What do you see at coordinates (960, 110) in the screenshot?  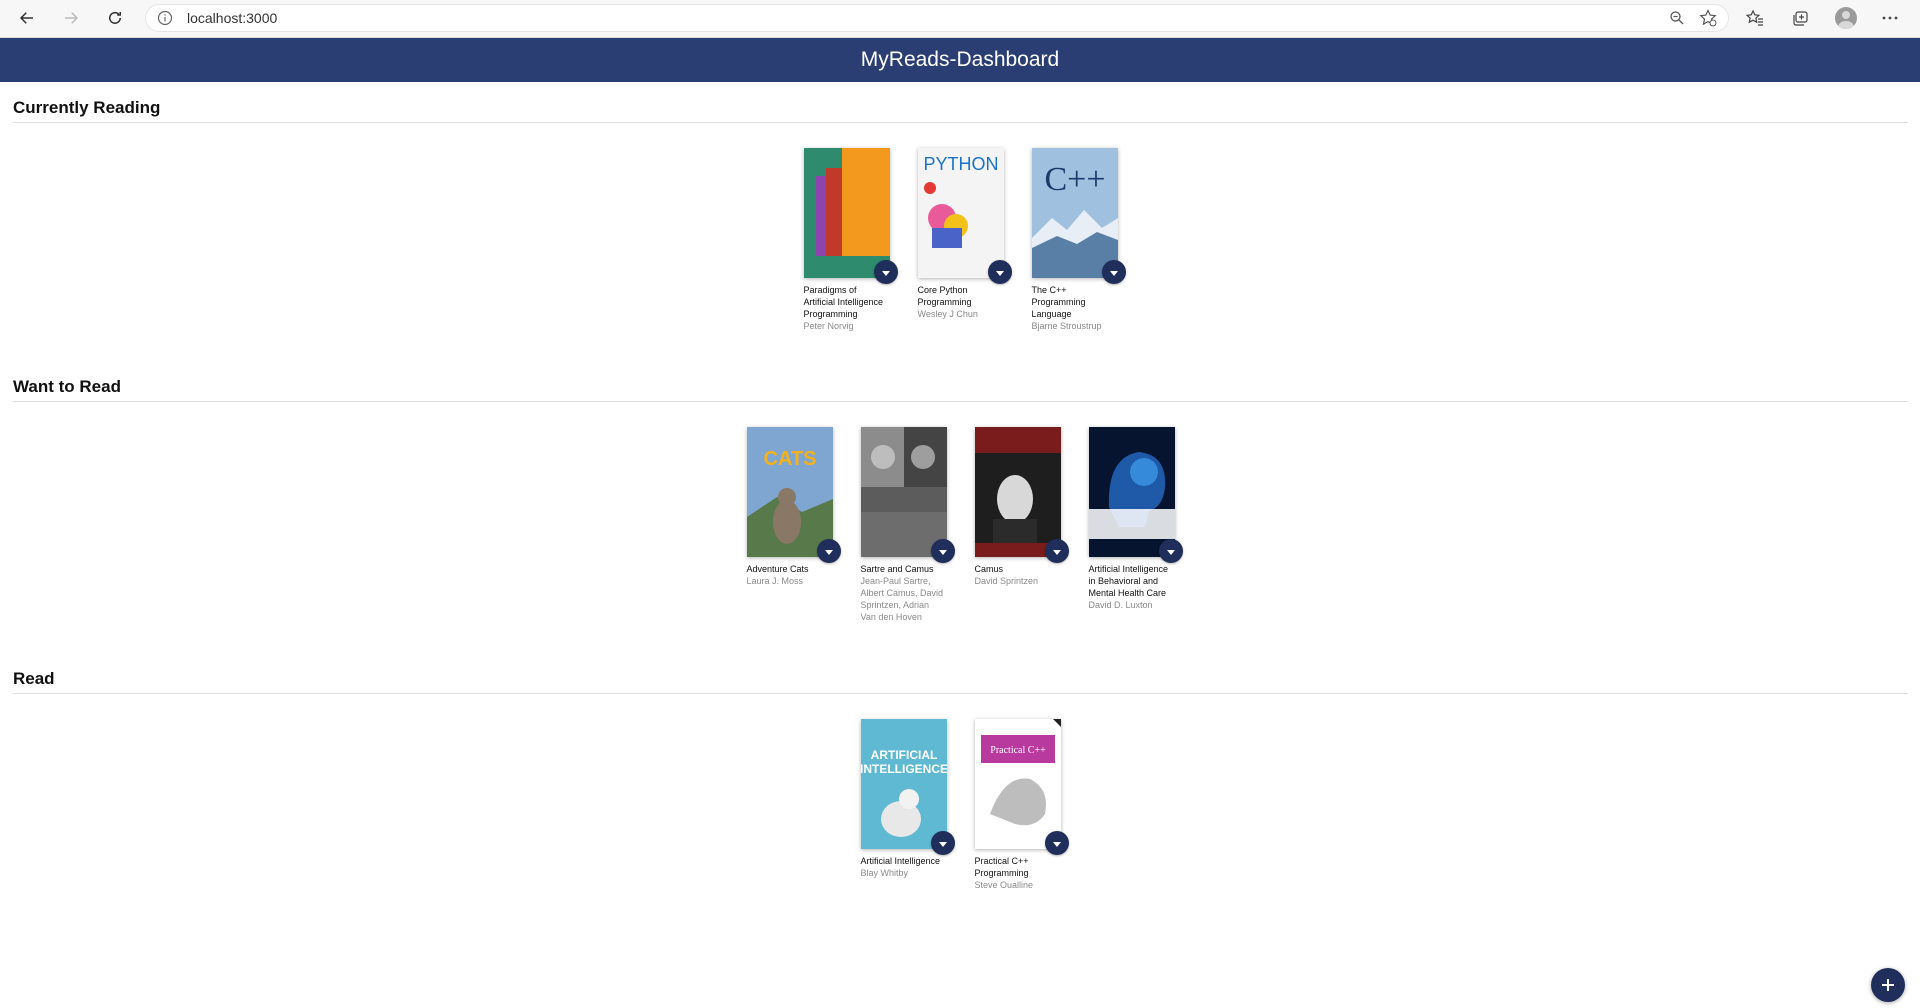 I see `shelf-title: Currently Reading` at bounding box center [960, 110].